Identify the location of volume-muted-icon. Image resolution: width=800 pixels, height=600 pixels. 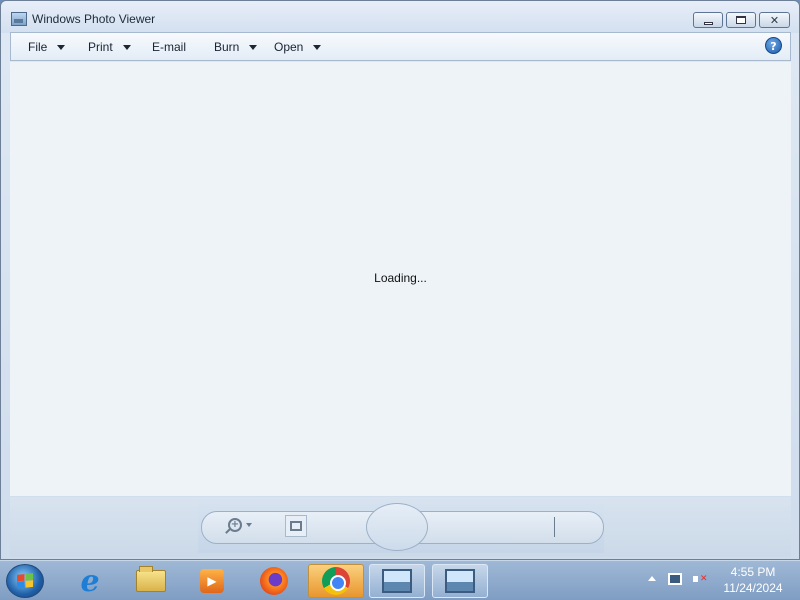
(701, 579).